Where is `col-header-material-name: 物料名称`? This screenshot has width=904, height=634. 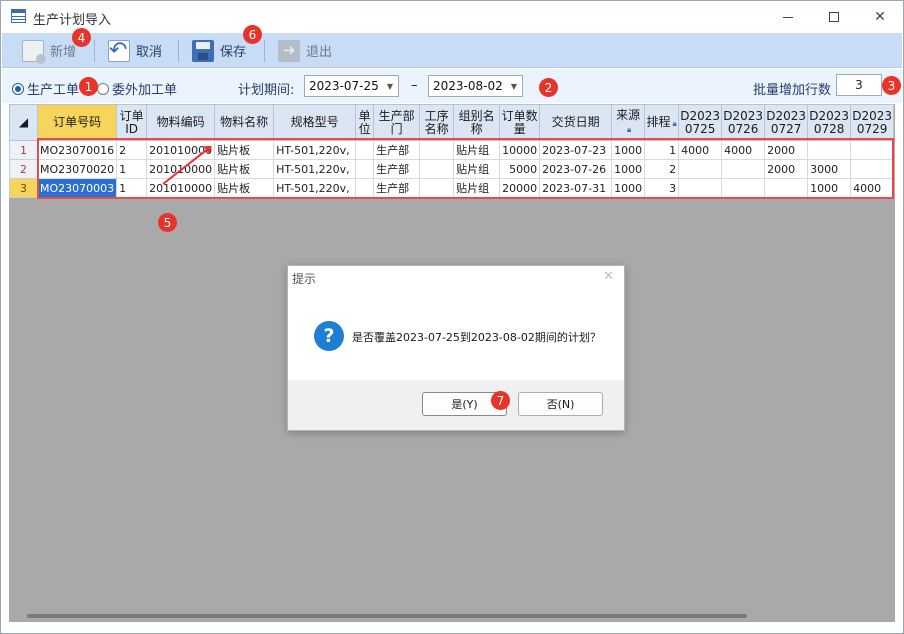
col-header-material-name: 物料名称 is located at coordinates (244, 122).